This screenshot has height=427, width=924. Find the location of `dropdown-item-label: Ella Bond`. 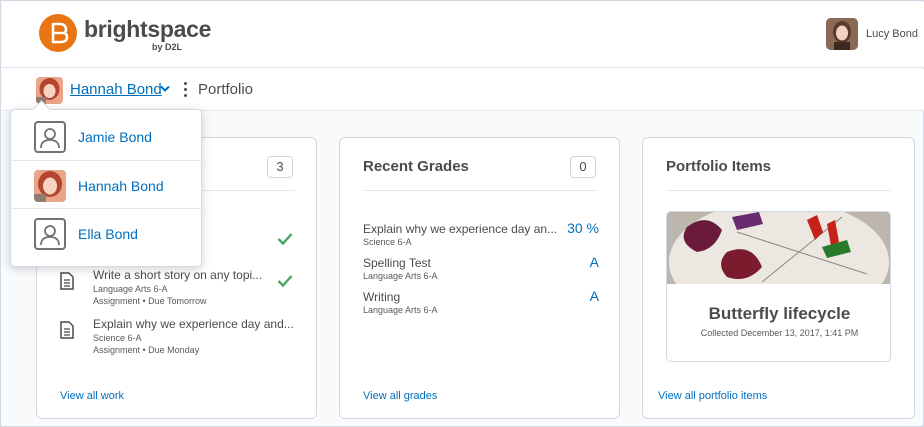

dropdown-item-label: Ella Bond is located at coordinates (108, 234).